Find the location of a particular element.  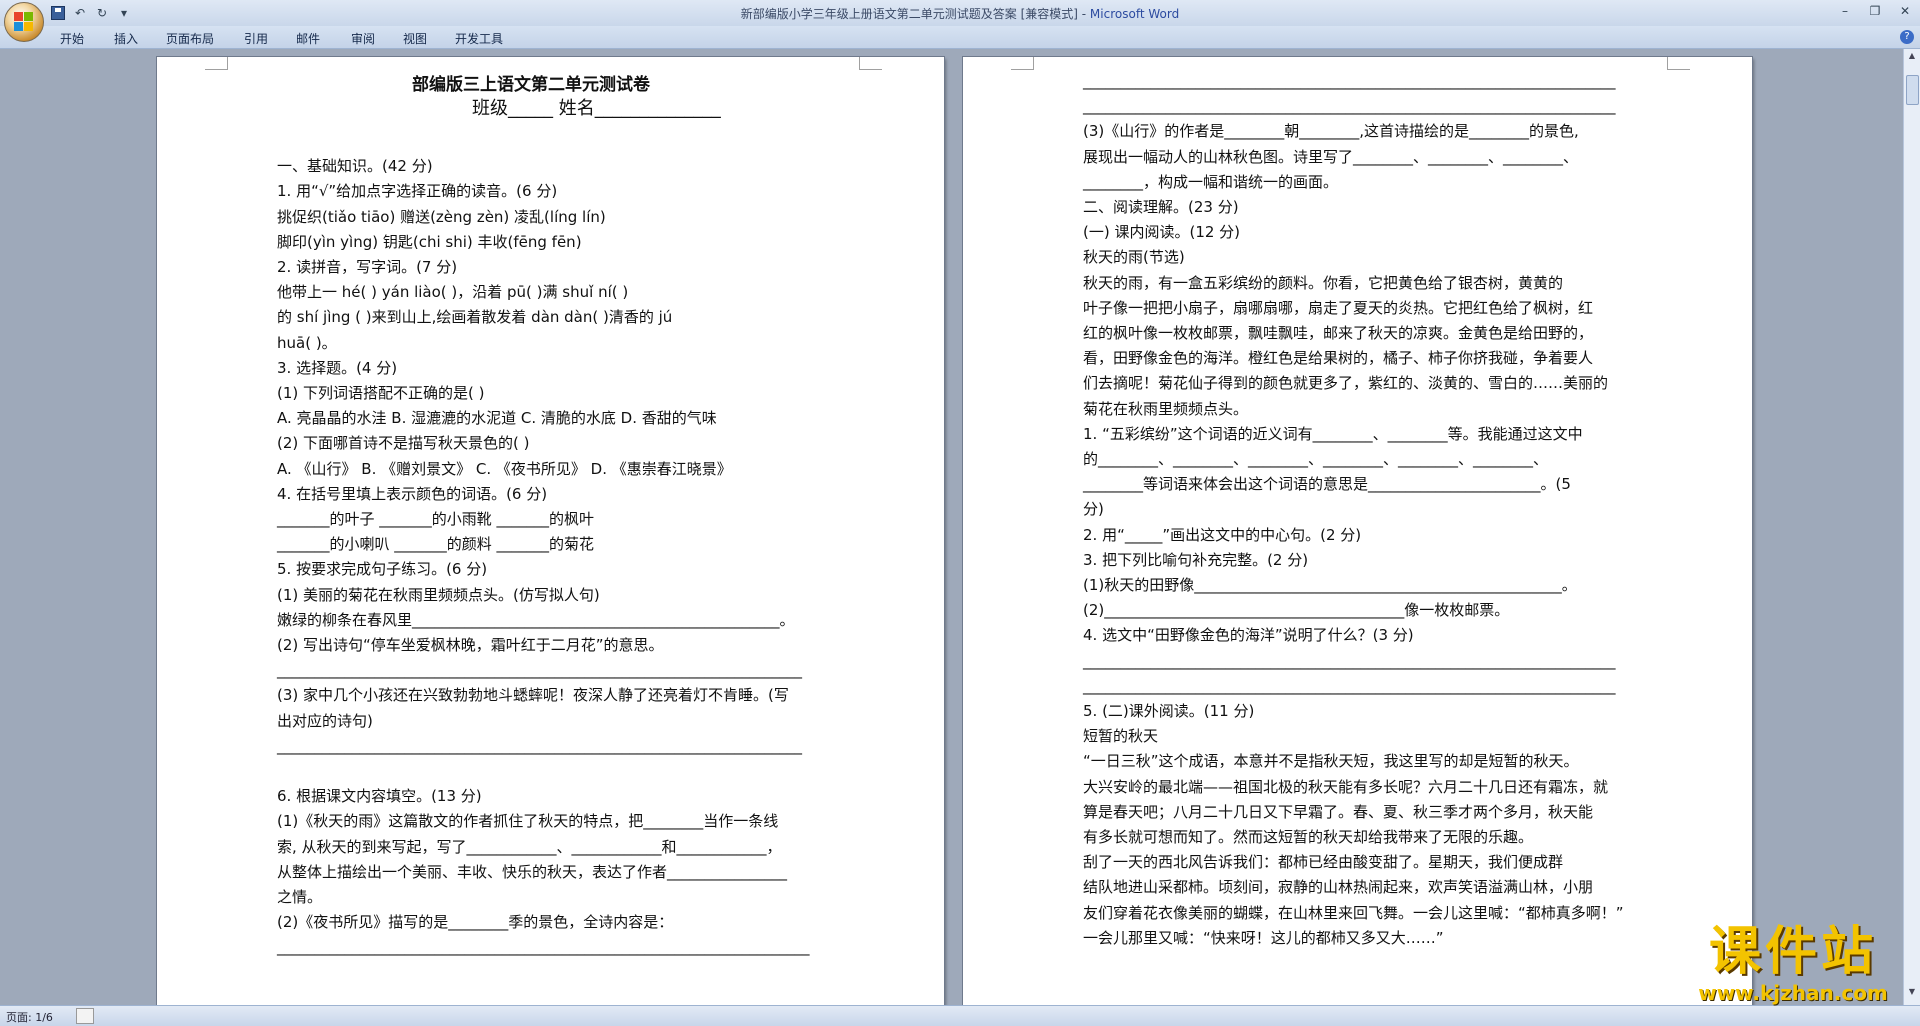

paragraph-line: 挑促织(tiǎo tiāo) 赠送(zèng zèn) 凌乱(líng lín) is located at coordinates (441, 216).